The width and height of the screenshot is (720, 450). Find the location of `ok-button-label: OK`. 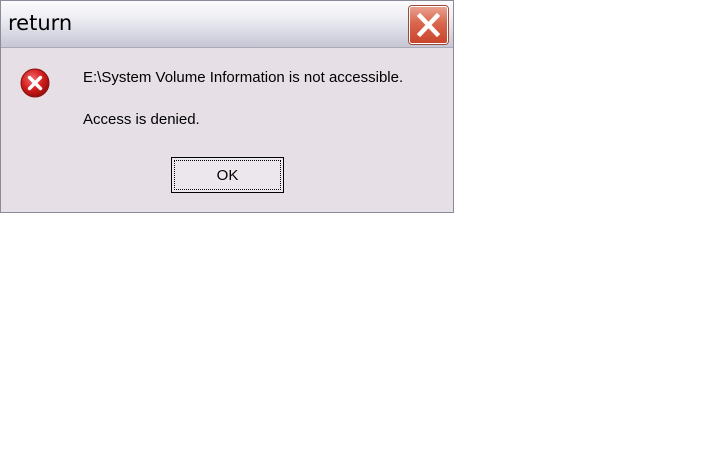

ok-button-label: OK is located at coordinates (227, 175).